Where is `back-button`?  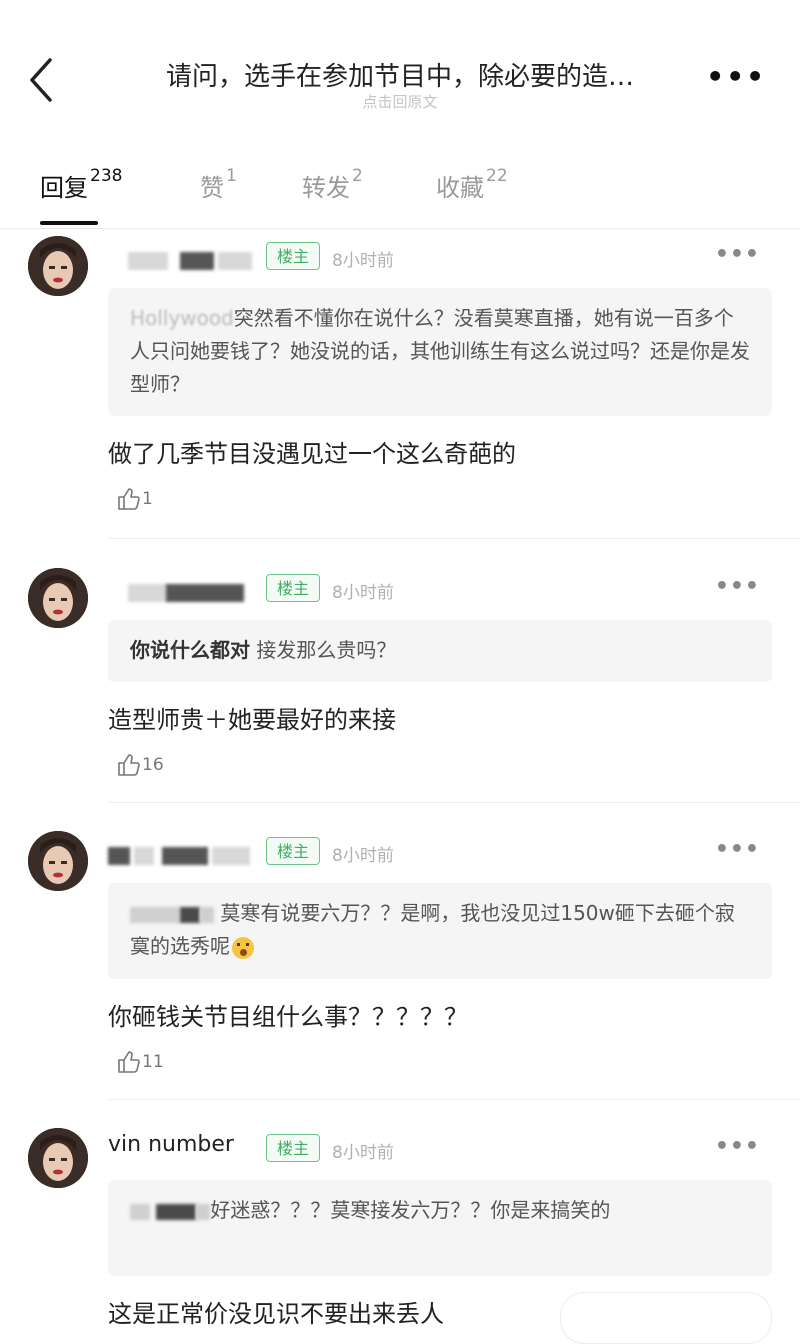 back-button is located at coordinates (44, 80).